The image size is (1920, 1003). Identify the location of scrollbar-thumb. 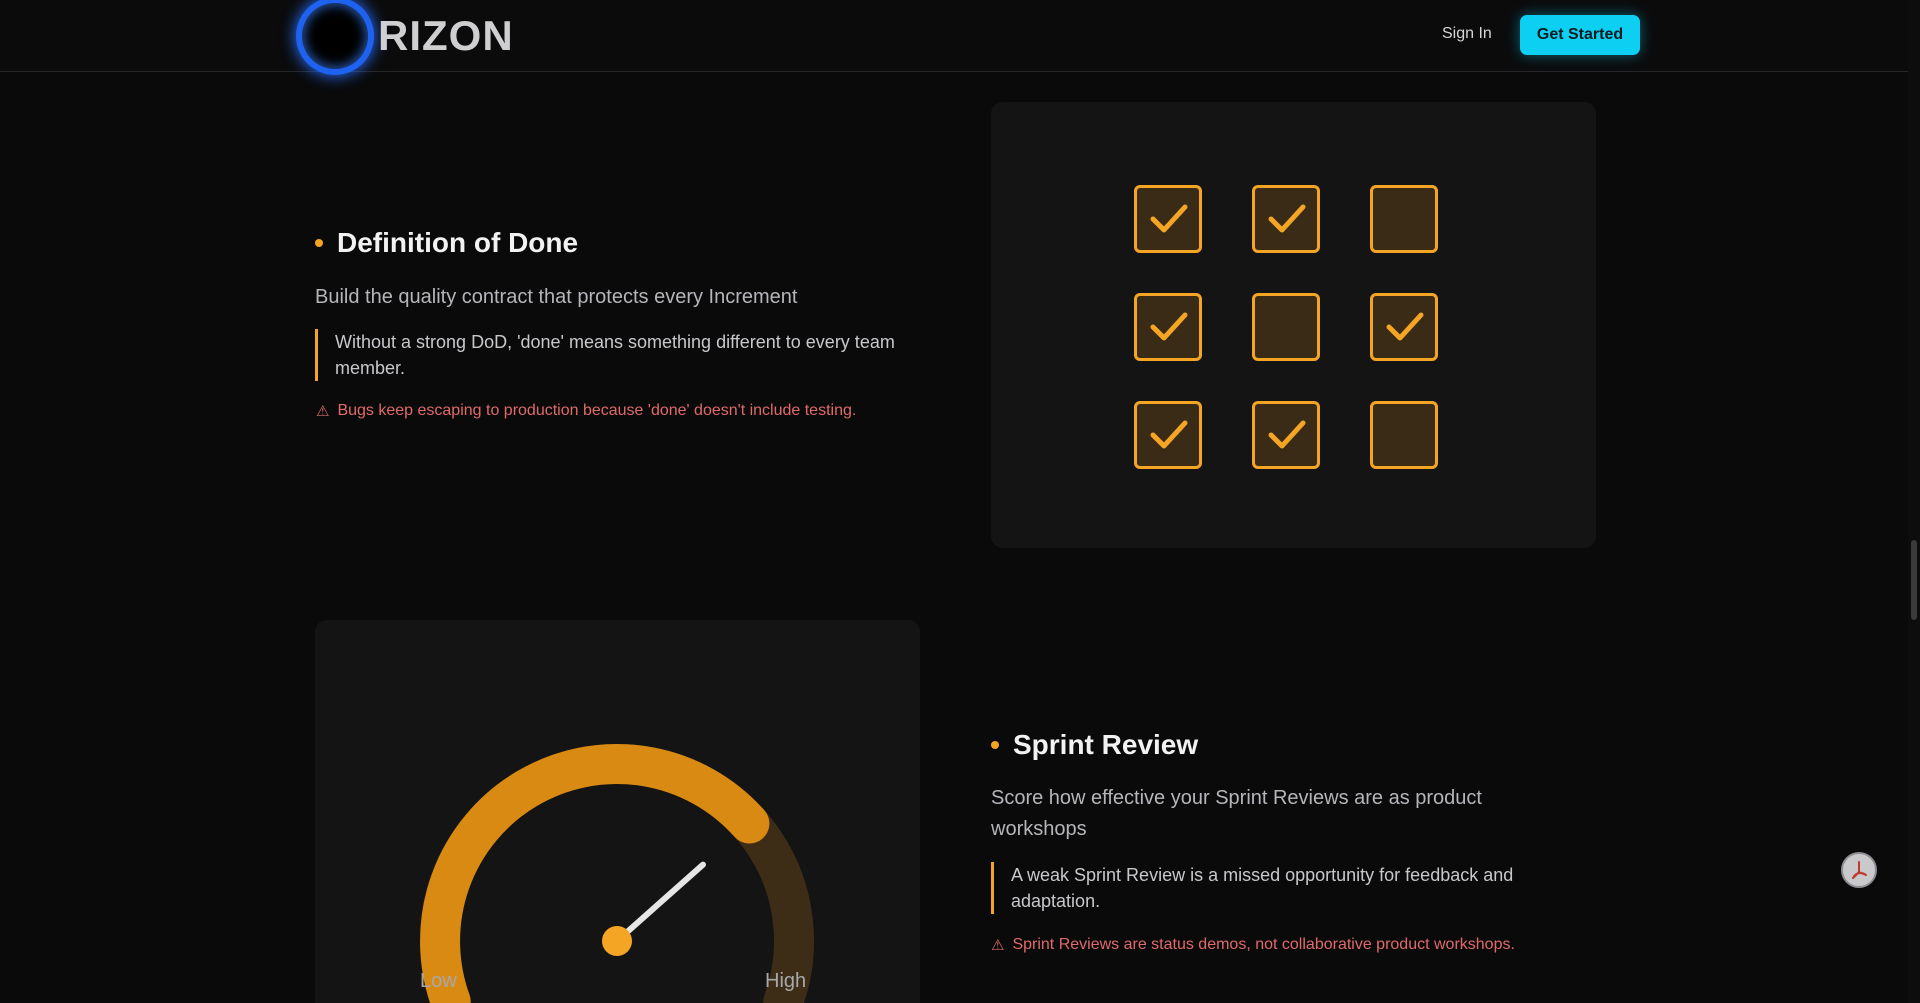
(1914, 580).